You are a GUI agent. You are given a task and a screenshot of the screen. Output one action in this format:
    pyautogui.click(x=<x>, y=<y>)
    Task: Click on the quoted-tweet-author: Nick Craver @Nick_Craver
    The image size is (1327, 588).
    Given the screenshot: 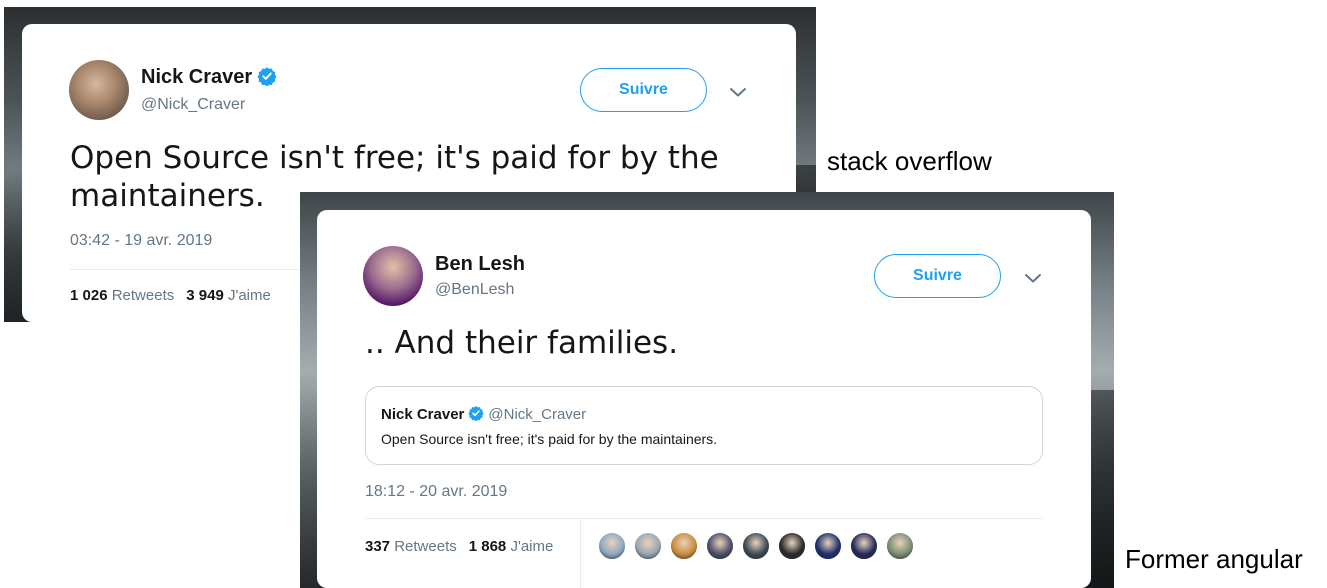 What is the action you would take?
    pyautogui.click(x=483, y=414)
    